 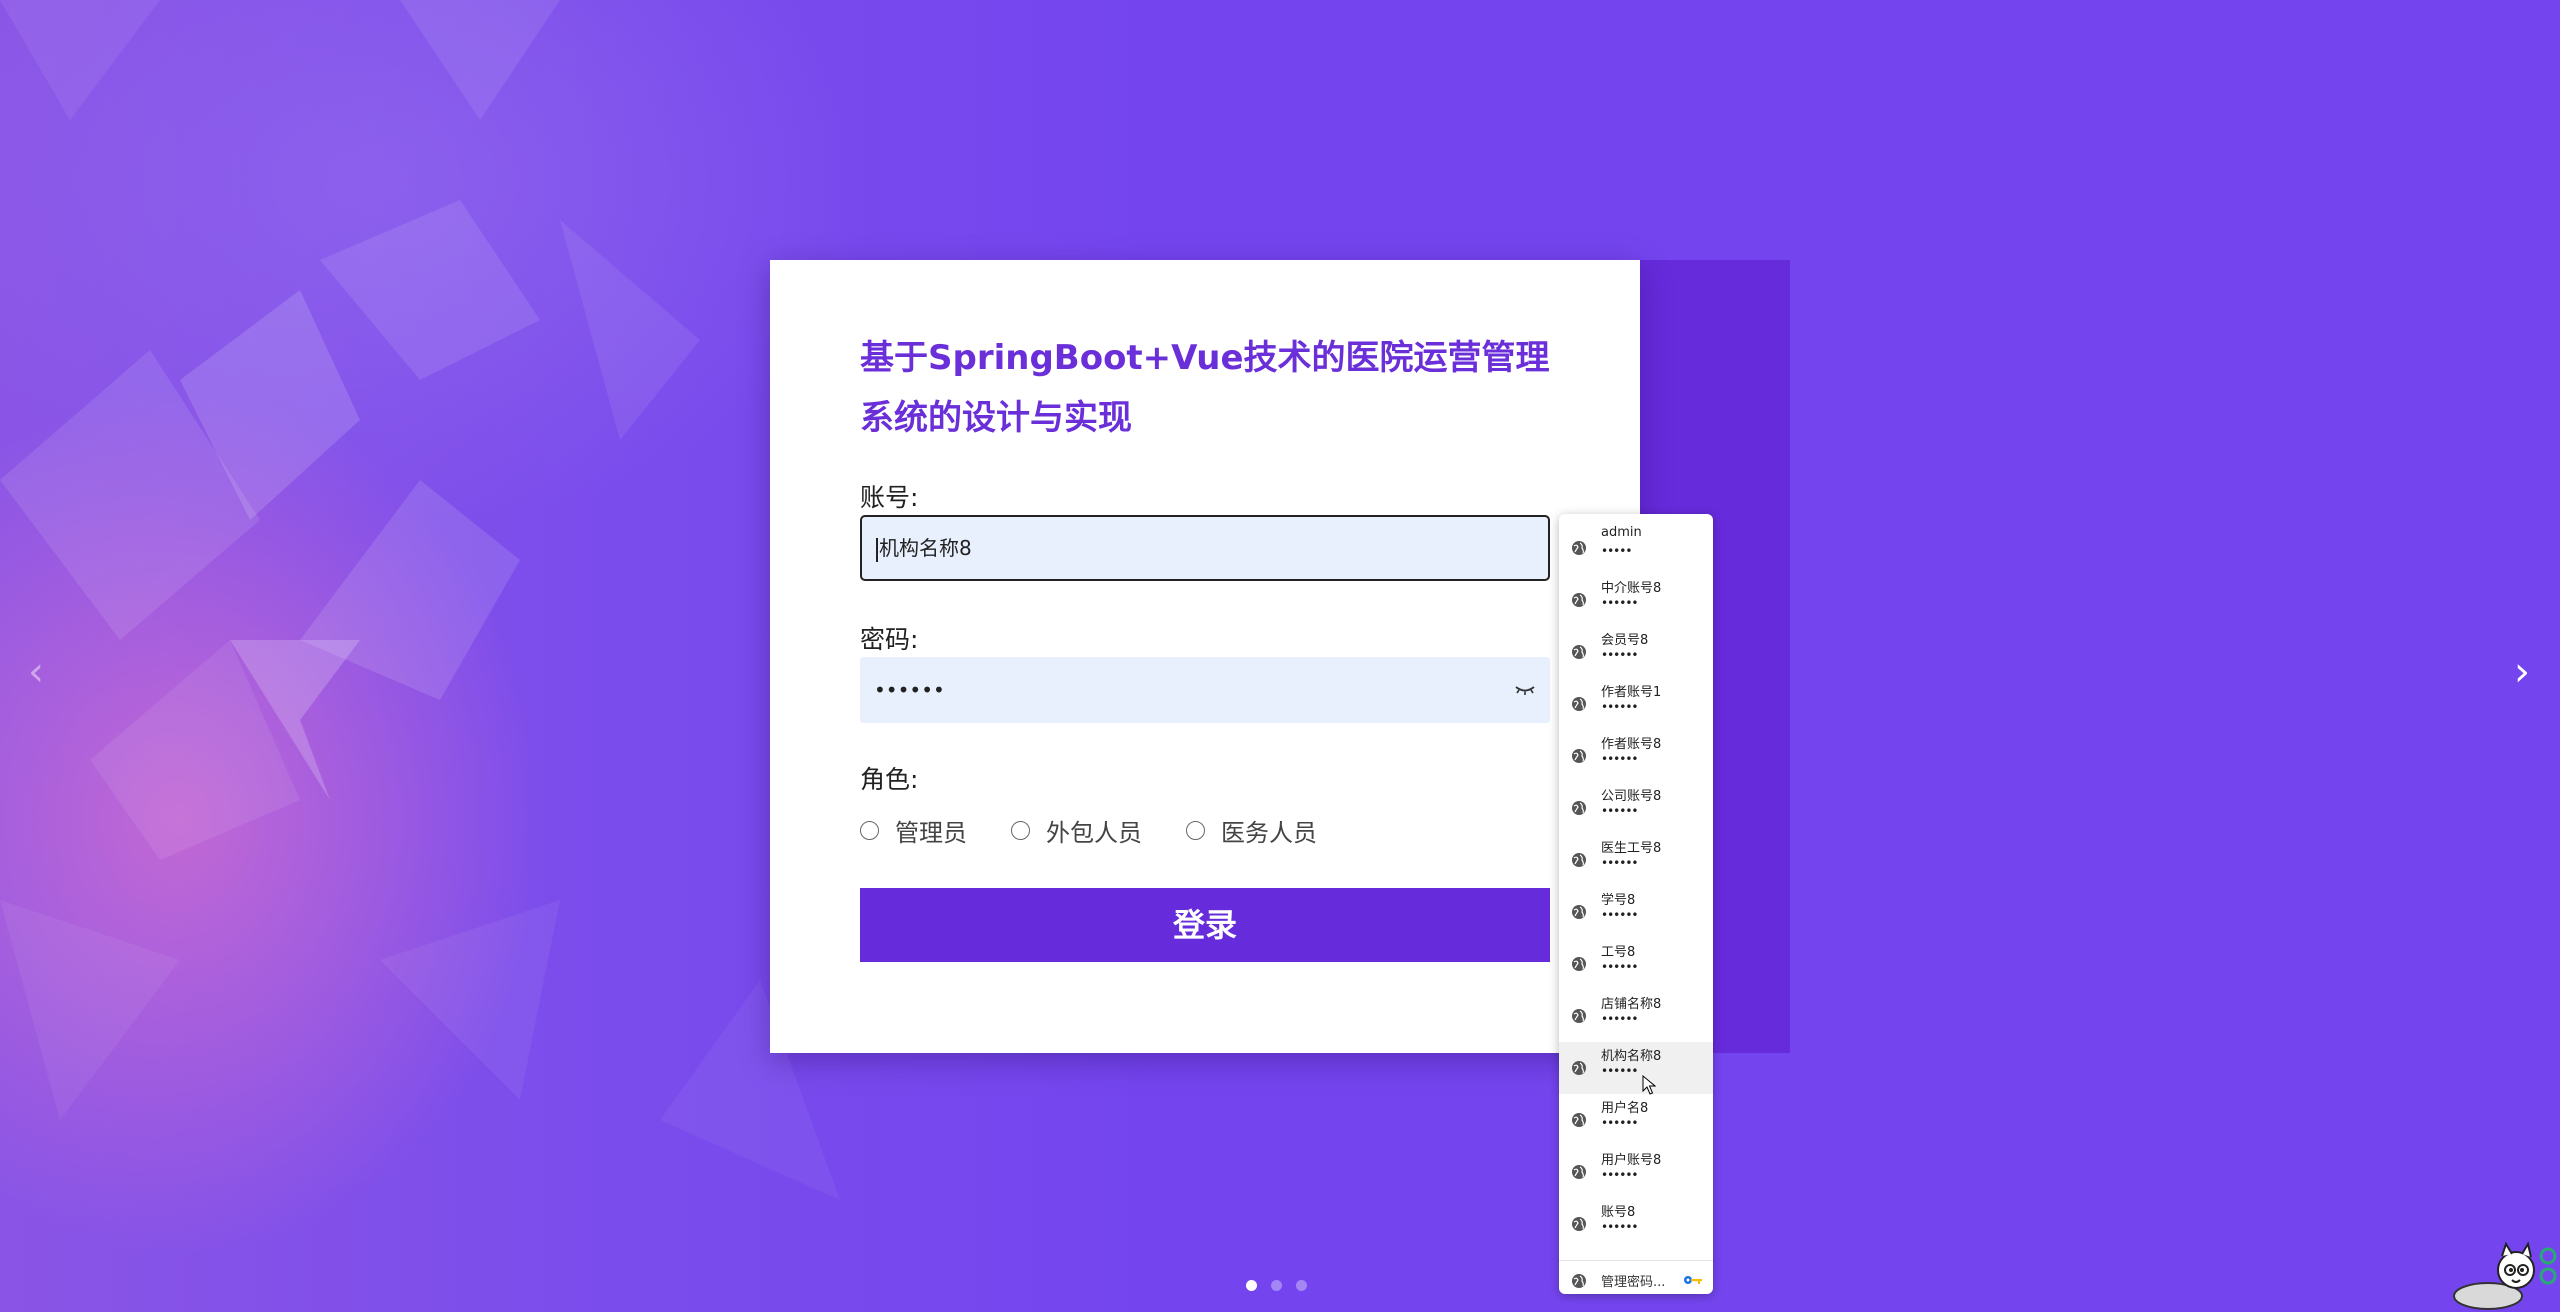 What do you see at coordinates (1269, 833) in the screenshot?
I see `radio-label: 医务人员` at bounding box center [1269, 833].